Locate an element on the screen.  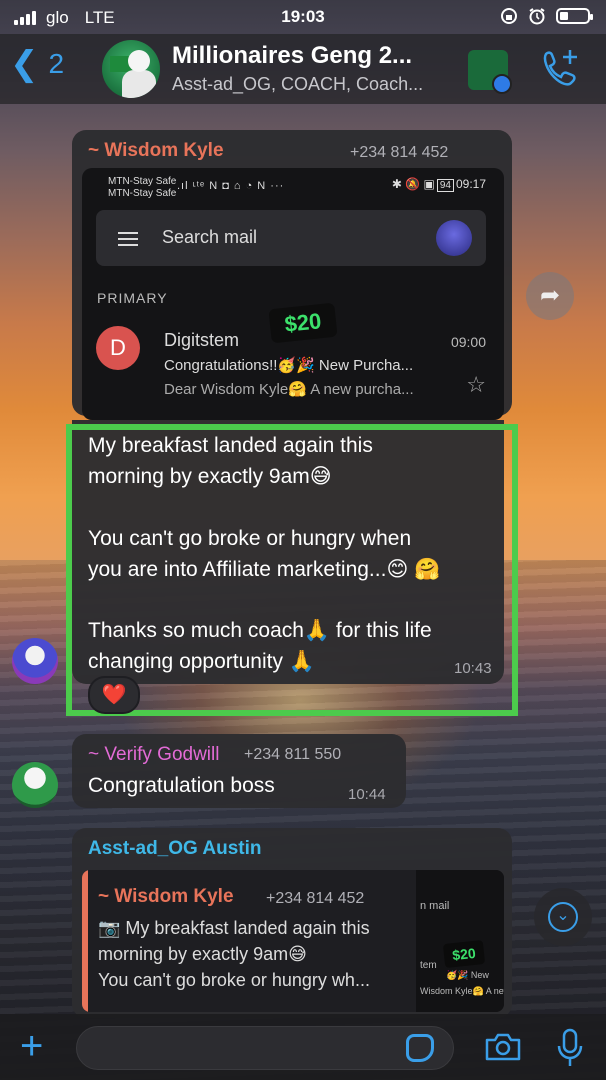
back-chevron-icon: ❮ is located at coordinates (24, 64).